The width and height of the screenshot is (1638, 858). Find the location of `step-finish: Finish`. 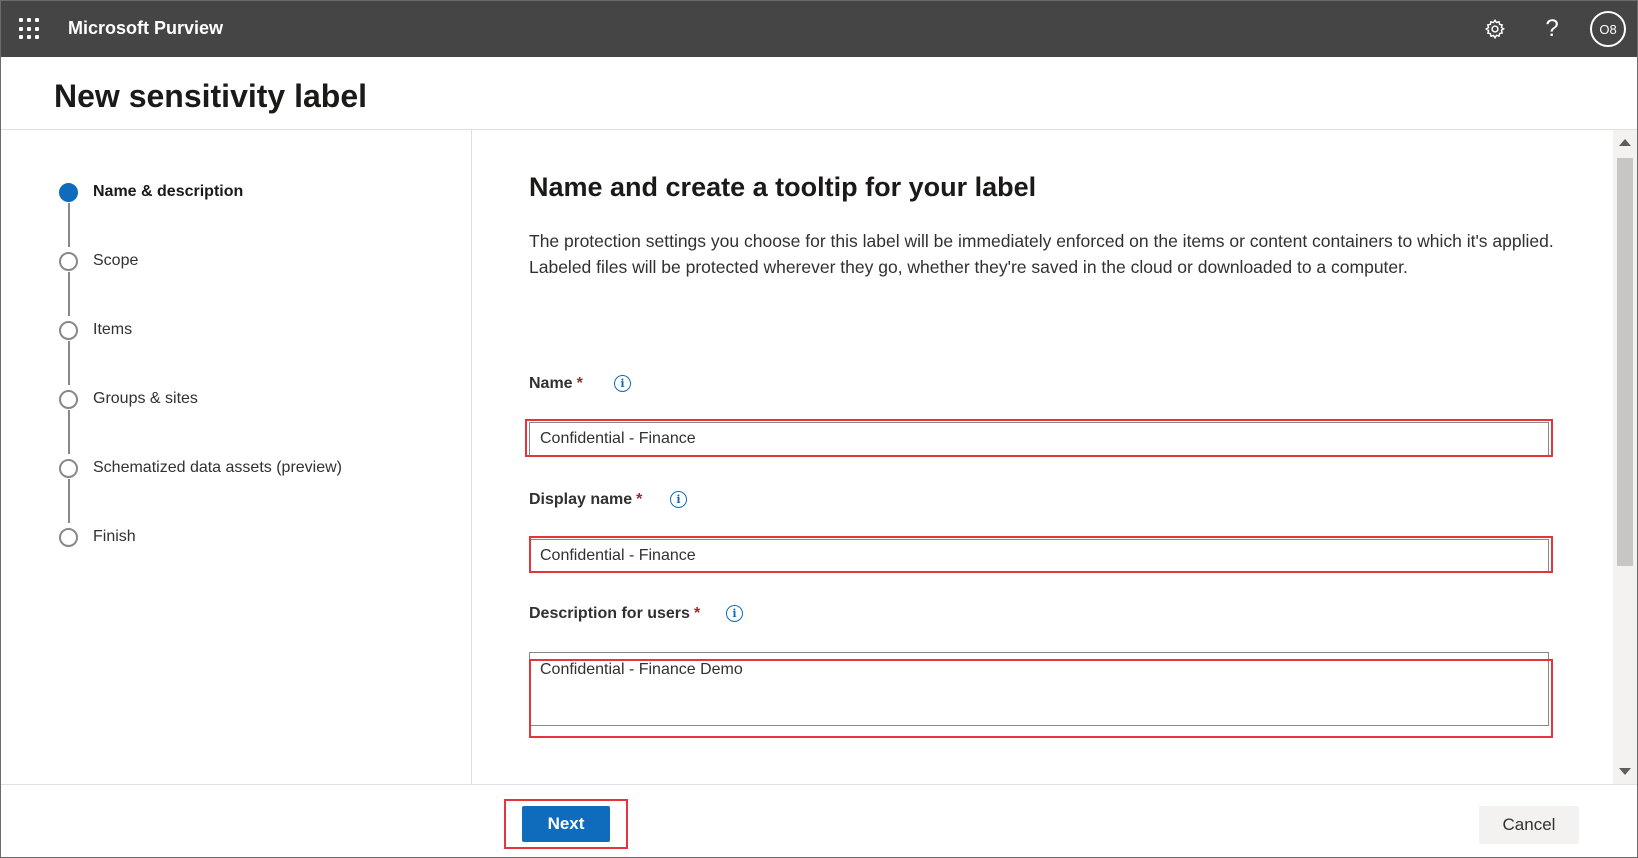

step-finish: Finish is located at coordinates (97, 537).